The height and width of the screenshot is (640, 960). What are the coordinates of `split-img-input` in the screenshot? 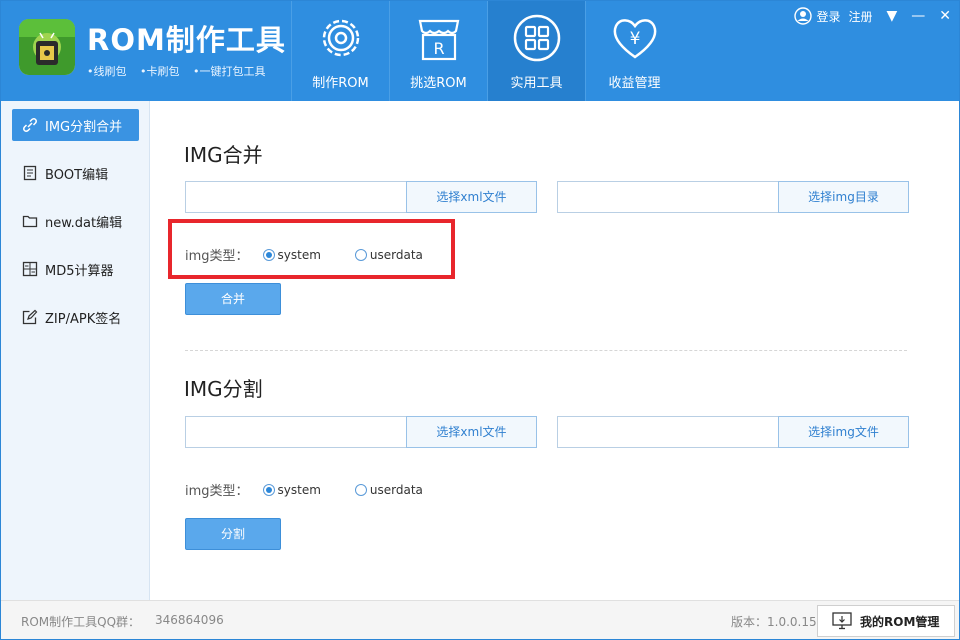 It's located at (668, 432).